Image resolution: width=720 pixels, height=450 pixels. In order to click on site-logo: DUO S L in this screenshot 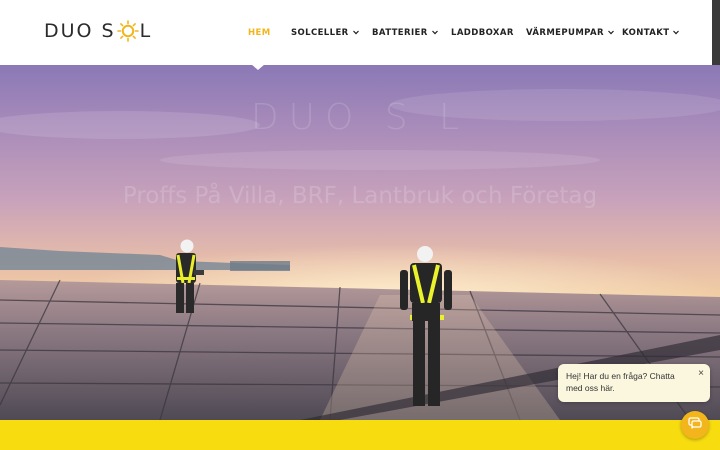, I will do `click(98, 31)`.